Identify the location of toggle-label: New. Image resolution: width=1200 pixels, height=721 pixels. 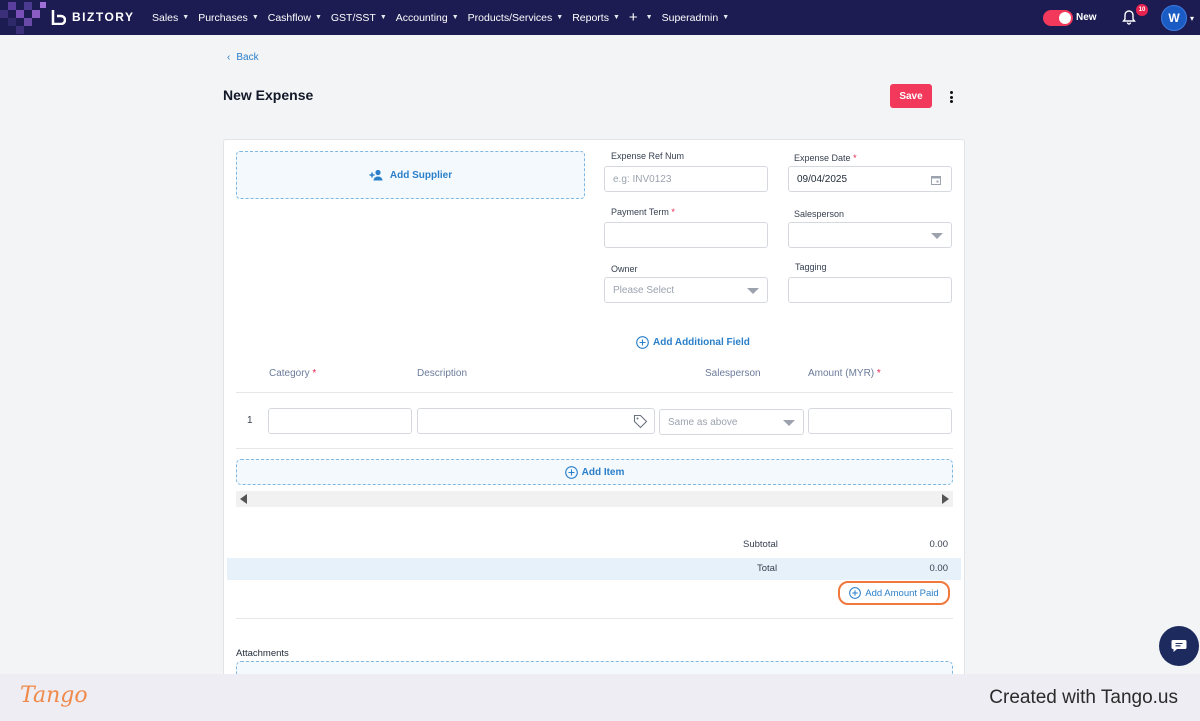
(1086, 17).